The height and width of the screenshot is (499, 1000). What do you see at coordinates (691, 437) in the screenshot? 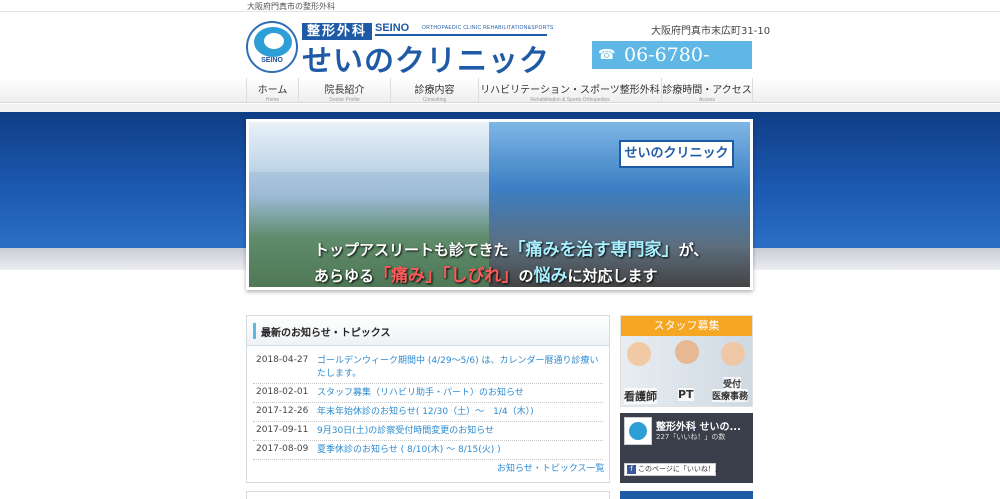
I see `facebook-like-count: 227「いいね！」の数` at bounding box center [691, 437].